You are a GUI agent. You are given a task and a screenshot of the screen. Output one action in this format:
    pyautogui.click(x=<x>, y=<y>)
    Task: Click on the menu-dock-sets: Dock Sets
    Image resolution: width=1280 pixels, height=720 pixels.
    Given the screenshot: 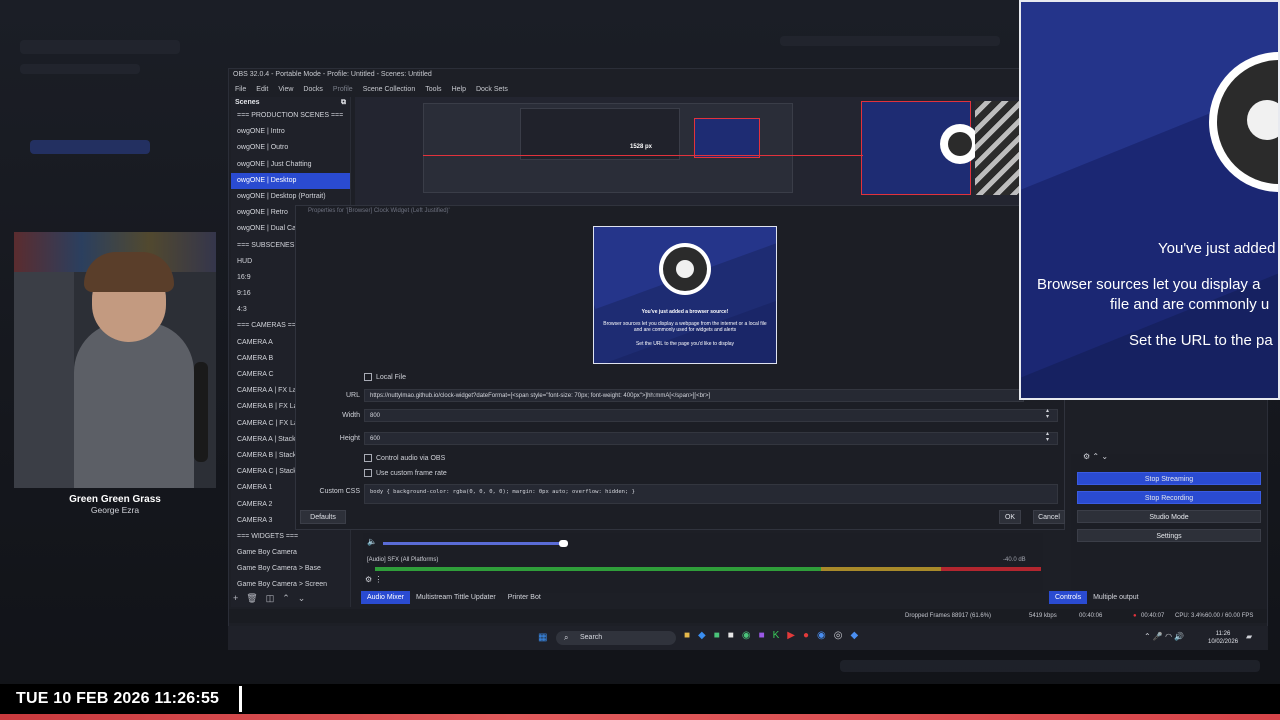 What is the action you would take?
    pyautogui.click(x=492, y=89)
    